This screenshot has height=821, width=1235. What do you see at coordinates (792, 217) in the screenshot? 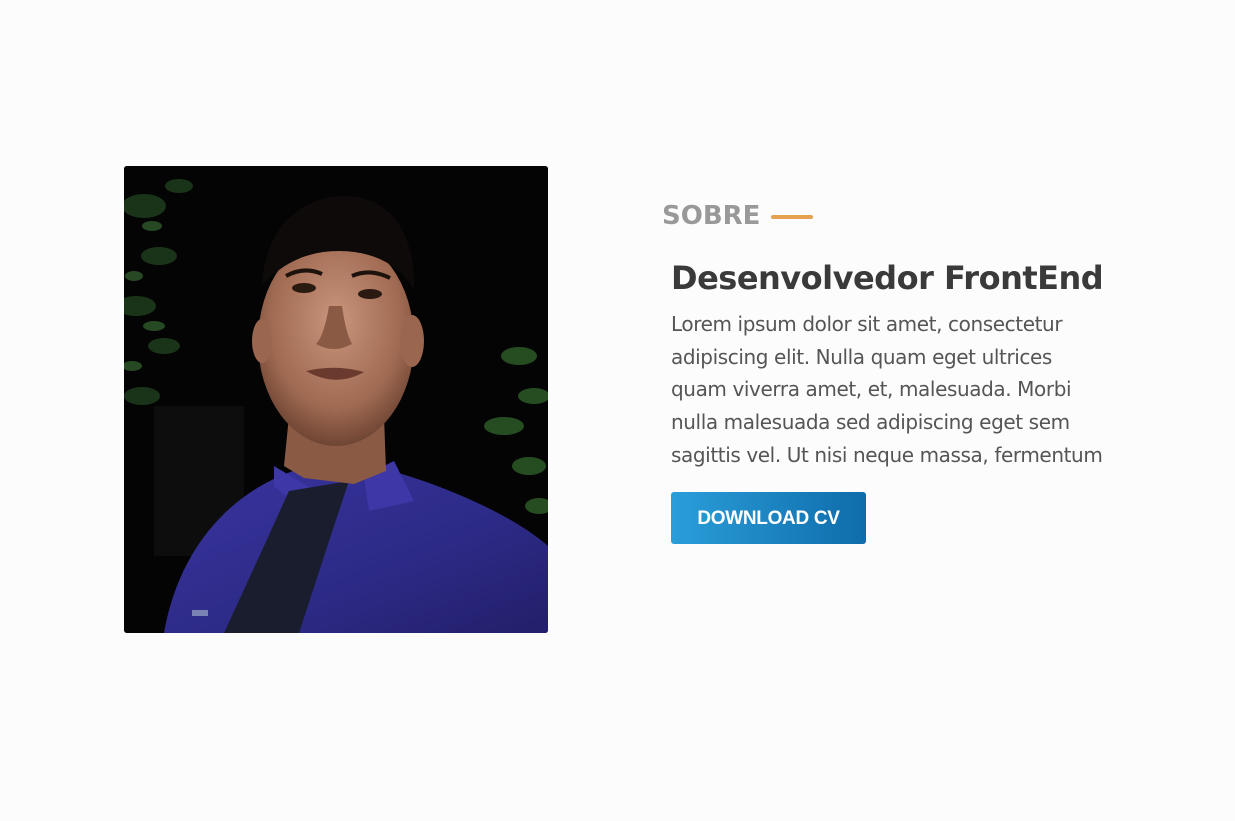
I see `section-accent-line` at bounding box center [792, 217].